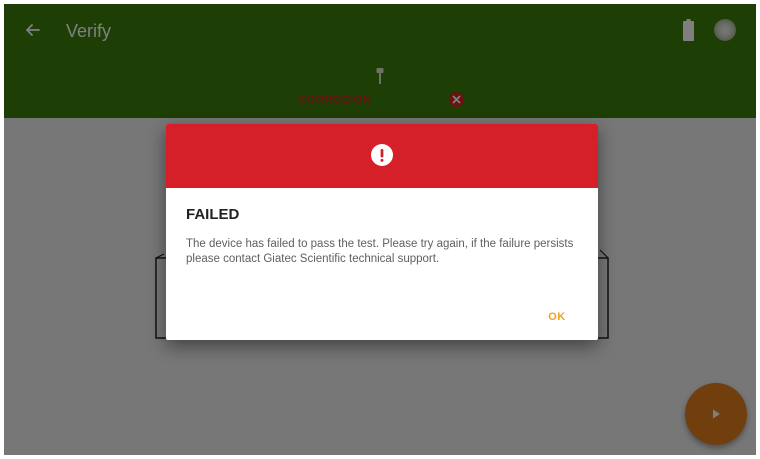 Image resolution: width=760 pixels, height=459 pixels. Describe the element at coordinates (213, 214) in the screenshot. I see `dialog-title: FAILED` at that location.